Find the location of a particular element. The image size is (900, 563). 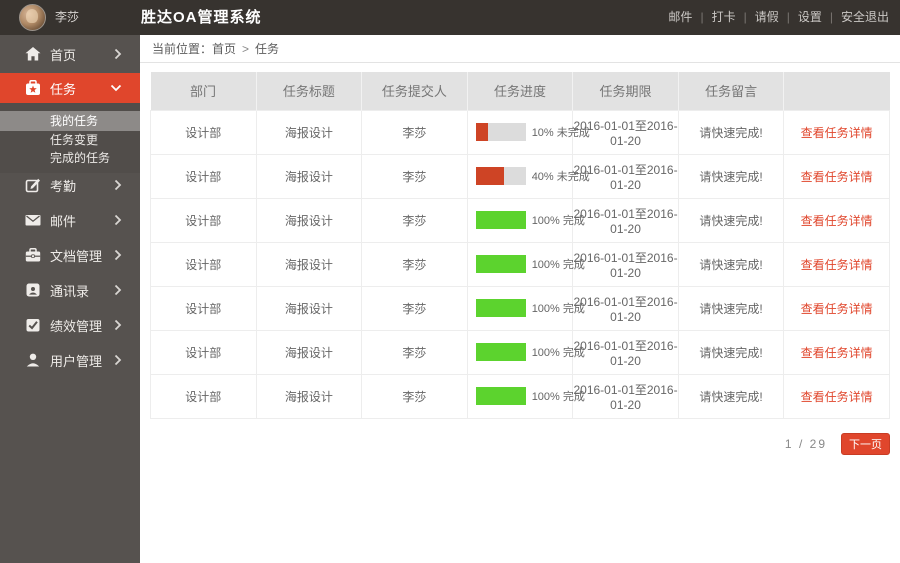

app-title: 胜达OA管理系统 is located at coordinates (201, 17).